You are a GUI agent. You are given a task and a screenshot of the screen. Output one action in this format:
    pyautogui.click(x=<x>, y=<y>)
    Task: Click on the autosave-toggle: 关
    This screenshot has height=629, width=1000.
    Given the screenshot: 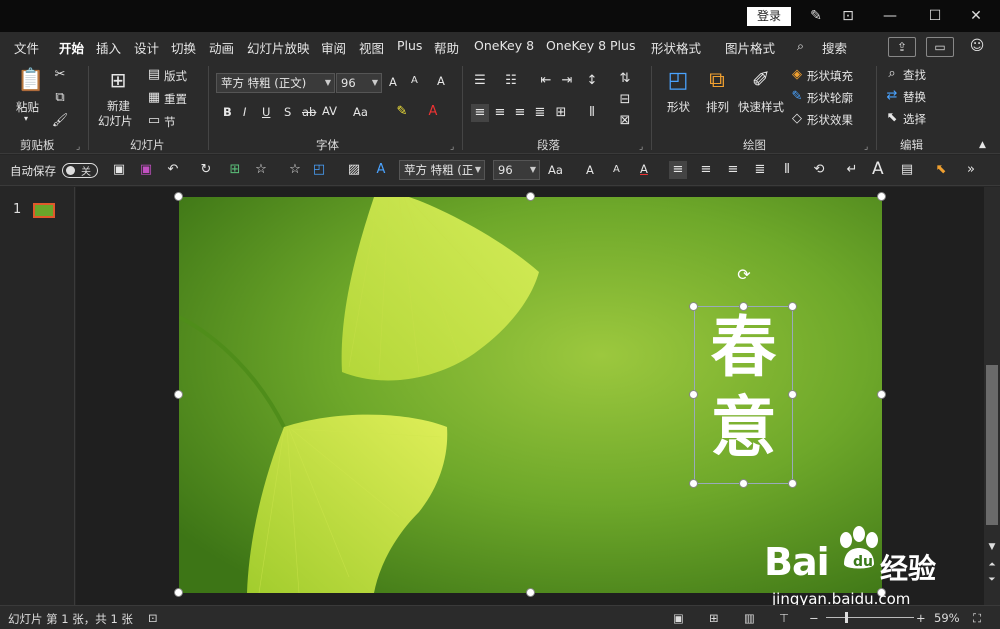 What is the action you would take?
    pyautogui.click(x=80, y=170)
    